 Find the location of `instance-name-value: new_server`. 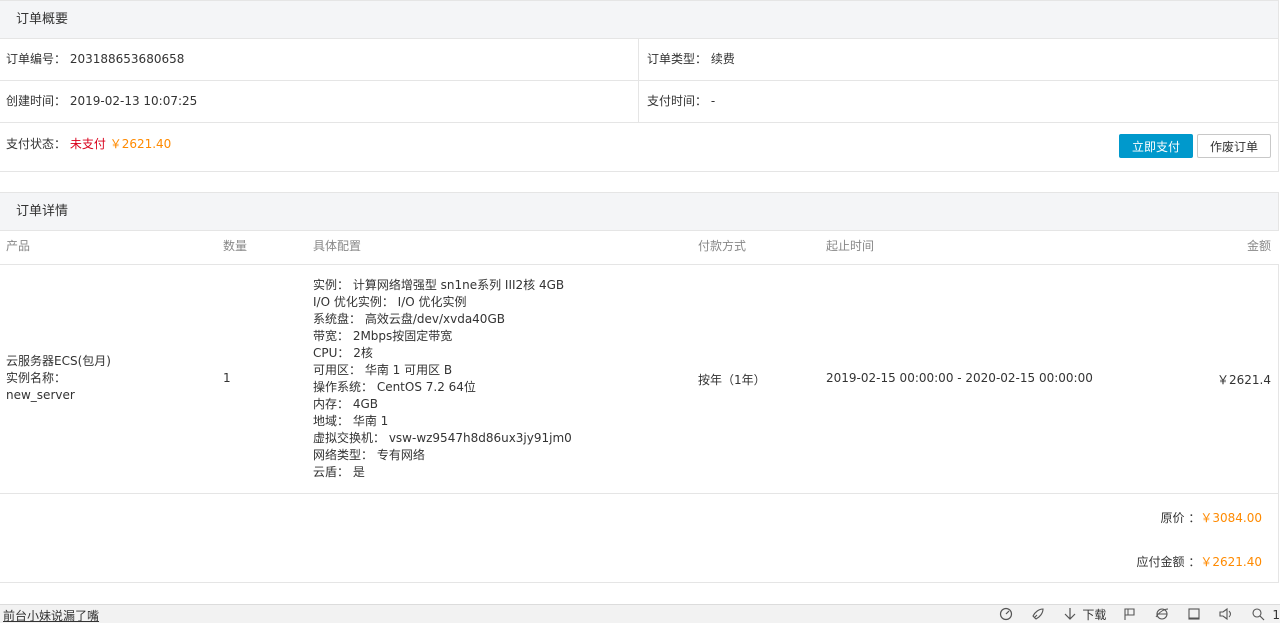

instance-name-value: new_server is located at coordinates (40, 395).